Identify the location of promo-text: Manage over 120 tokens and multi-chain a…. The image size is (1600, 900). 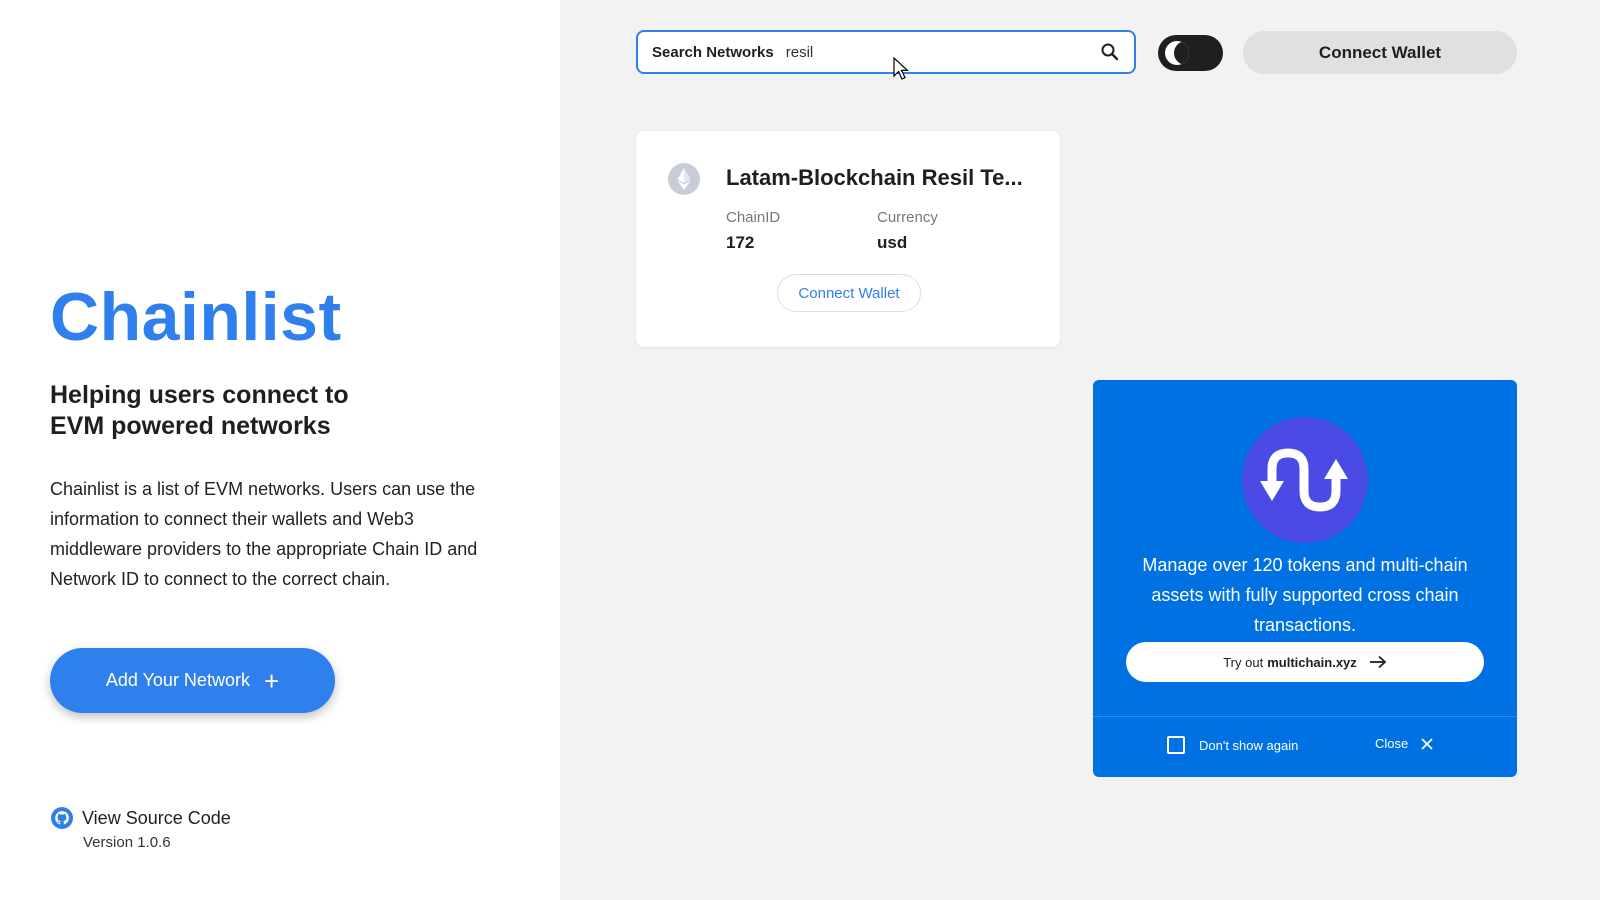
(1305, 595).